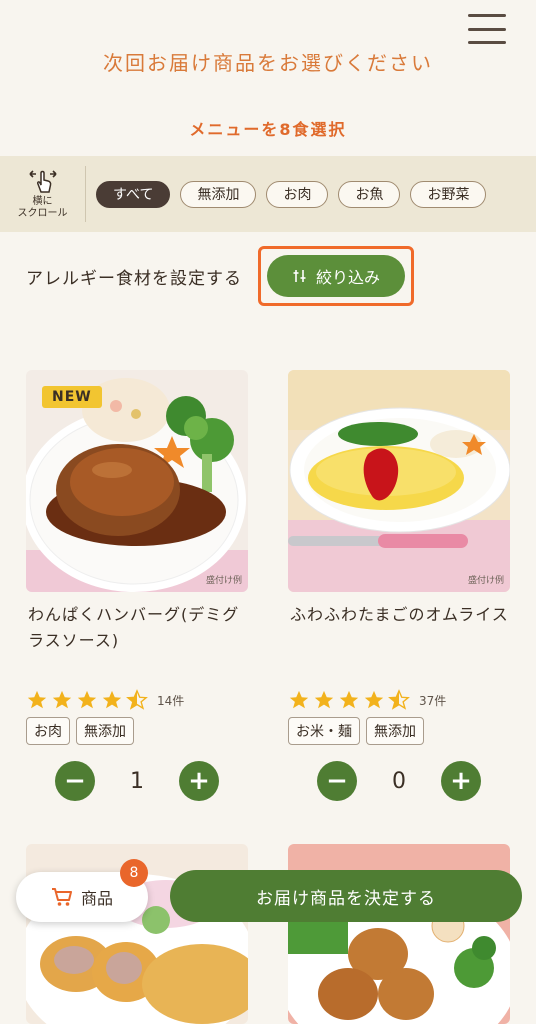 The image size is (536, 1024). I want to click on rating: 14件, so click(137, 700).